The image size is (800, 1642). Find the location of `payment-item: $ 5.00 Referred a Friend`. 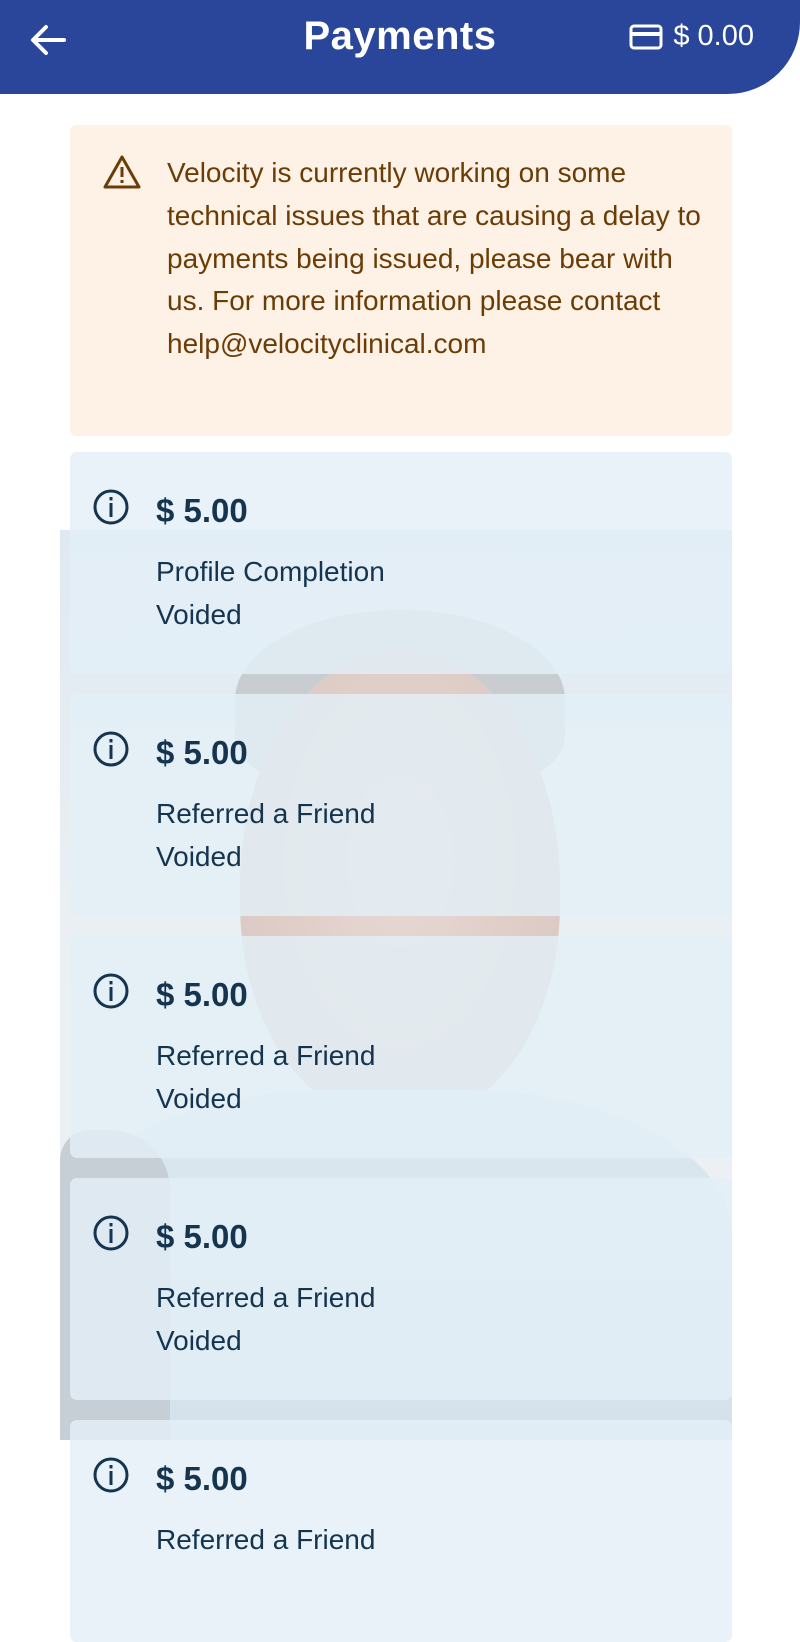

payment-item: $ 5.00 Referred a Friend is located at coordinates (401, 1531).